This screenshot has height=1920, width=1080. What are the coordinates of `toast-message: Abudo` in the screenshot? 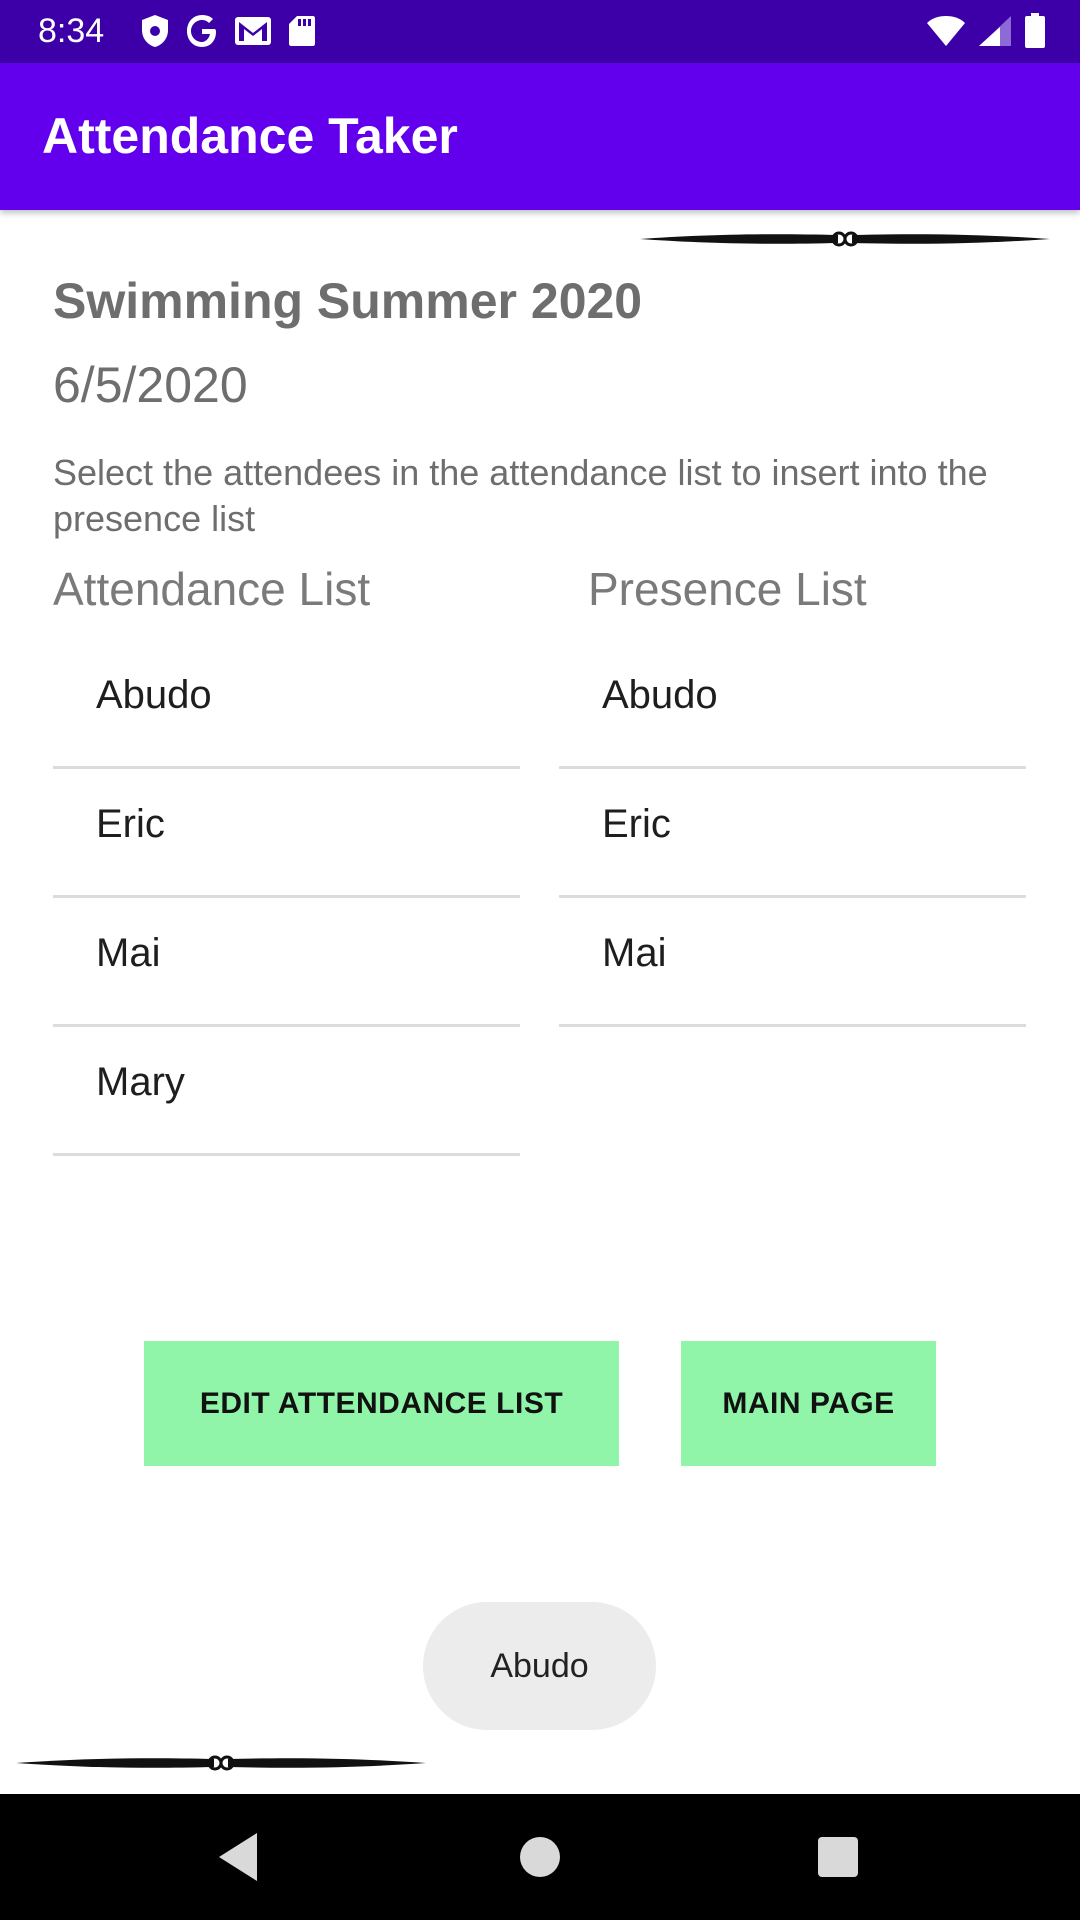 It's located at (539, 1666).